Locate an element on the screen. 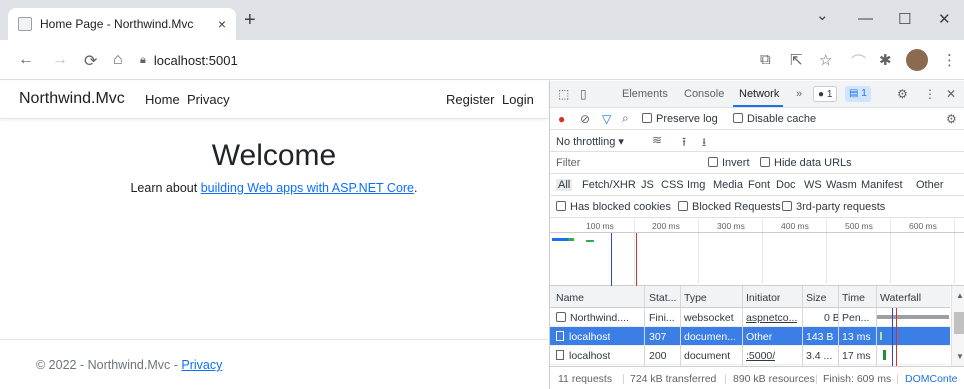 The width and height of the screenshot is (964, 389). scrollbar-thumb is located at coordinates (959, 323).